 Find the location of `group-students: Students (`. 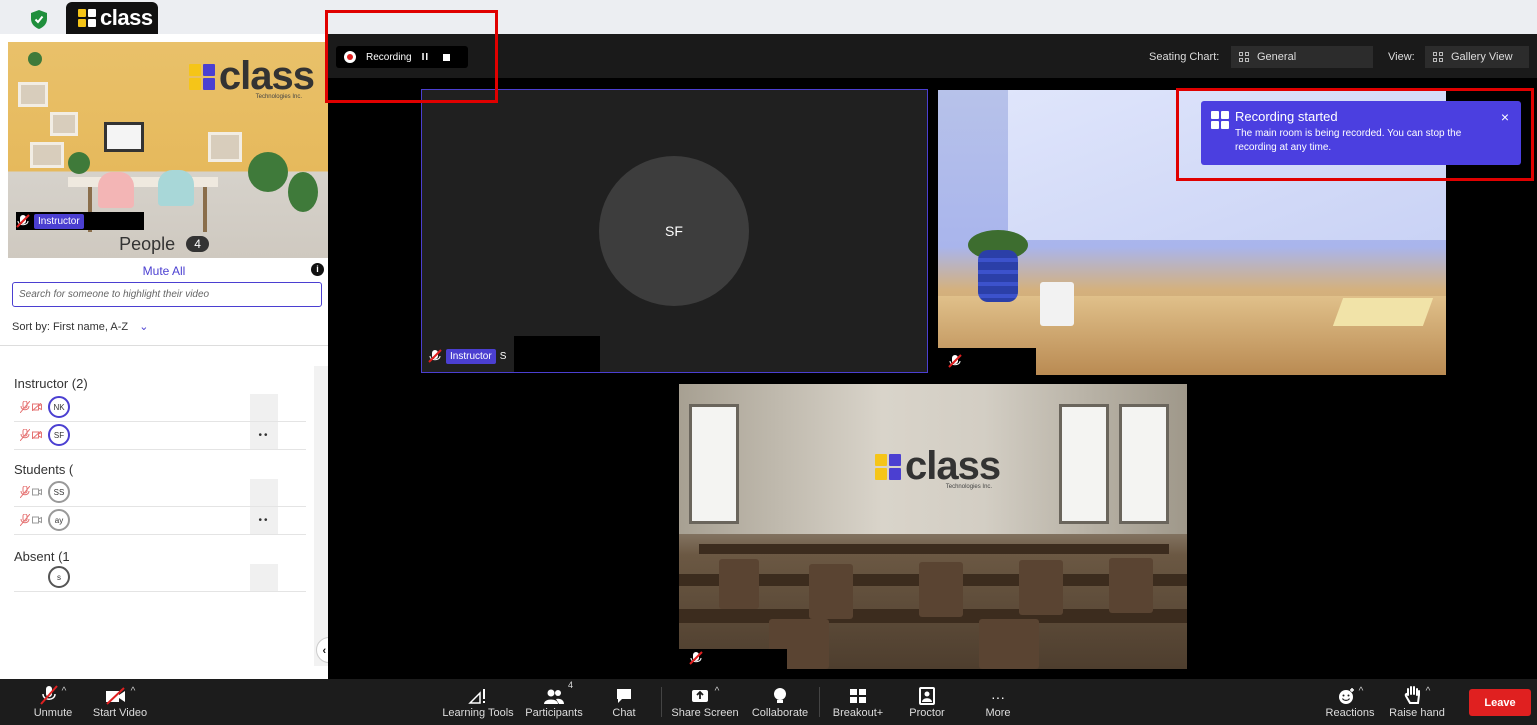

group-students: Students ( is located at coordinates (44, 469).